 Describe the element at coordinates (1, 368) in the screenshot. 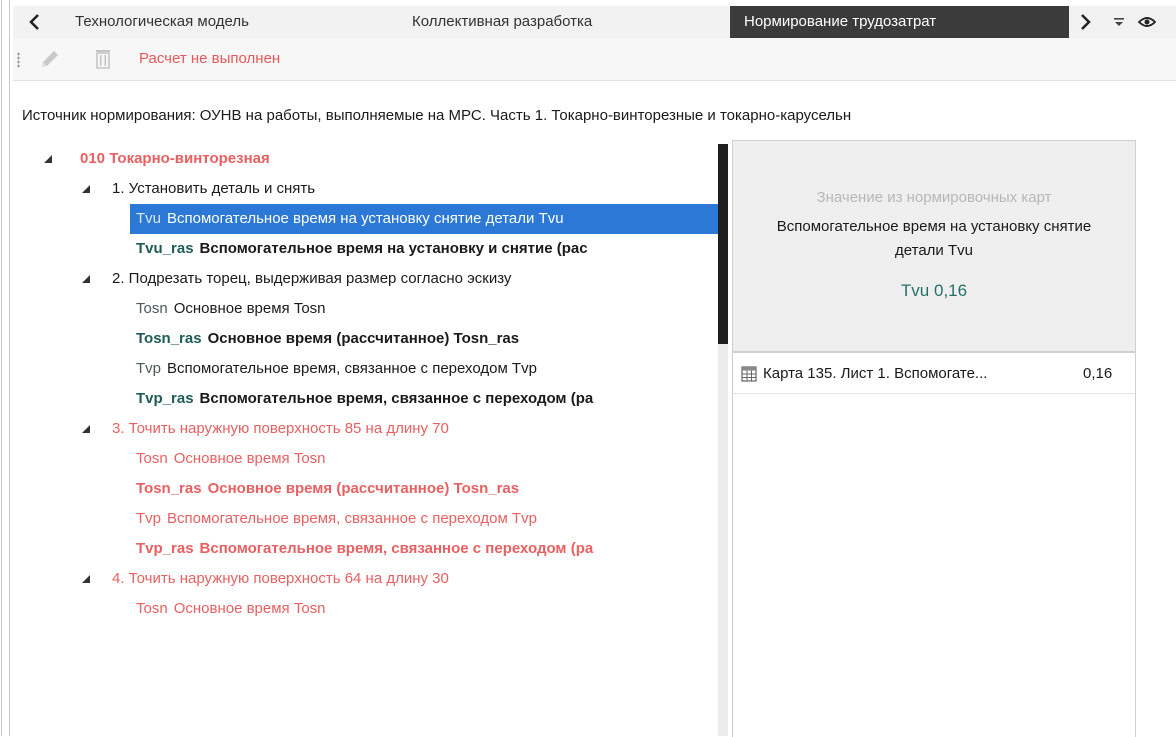

I see `window-border-left` at that location.